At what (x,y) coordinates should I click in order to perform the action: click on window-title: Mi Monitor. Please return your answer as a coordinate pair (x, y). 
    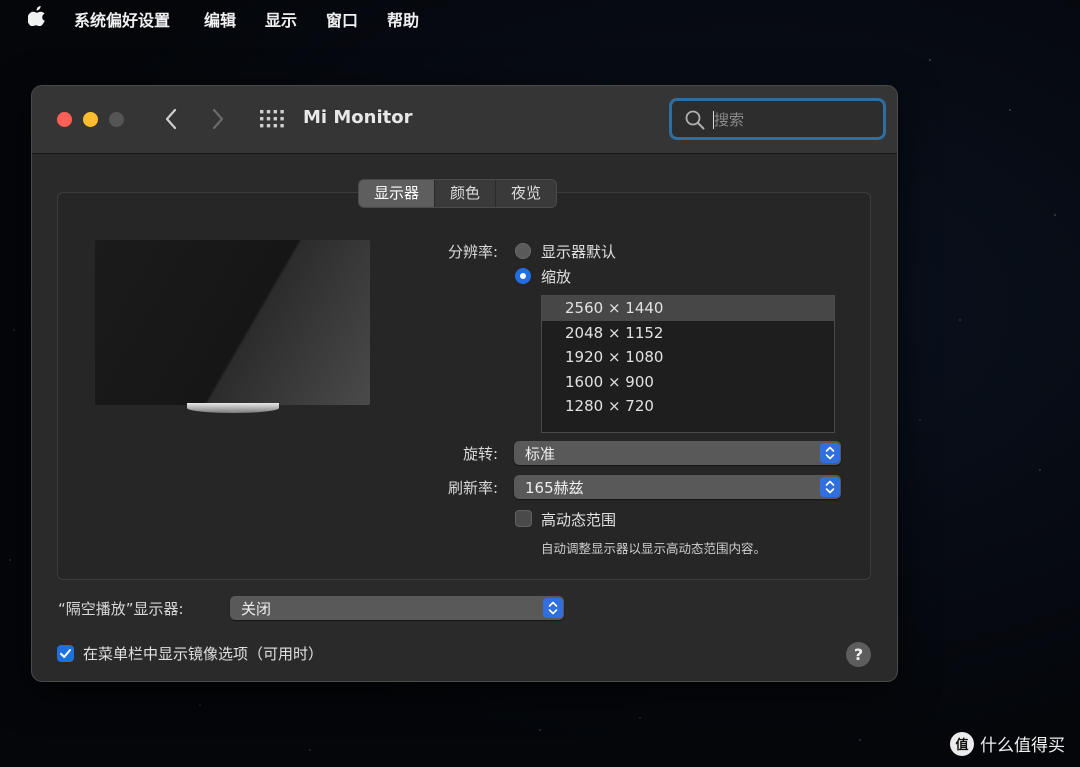
    Looking at the image, I should click on (358, 117).